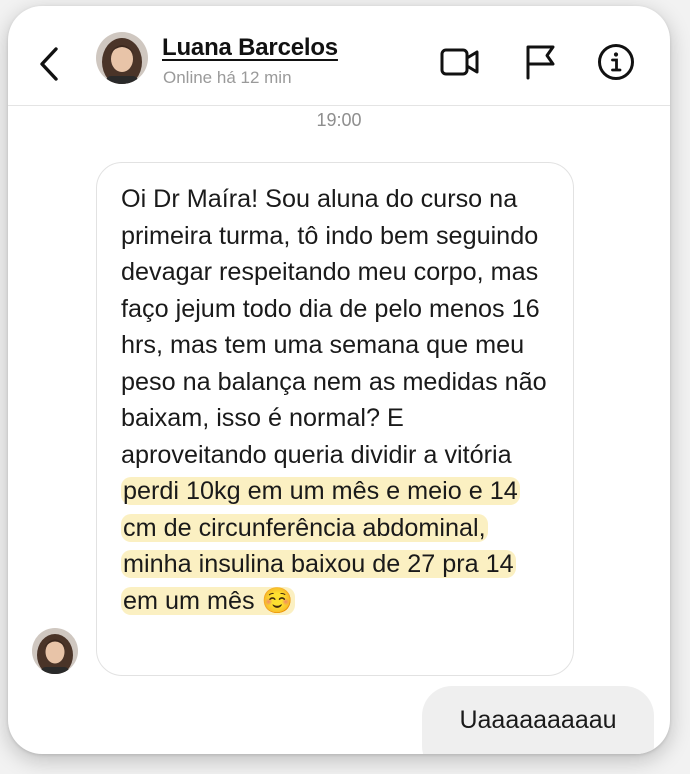 Image resolution: width=690 pixels, height=774 pixels. I want to click on info-button, so click(616, 62).